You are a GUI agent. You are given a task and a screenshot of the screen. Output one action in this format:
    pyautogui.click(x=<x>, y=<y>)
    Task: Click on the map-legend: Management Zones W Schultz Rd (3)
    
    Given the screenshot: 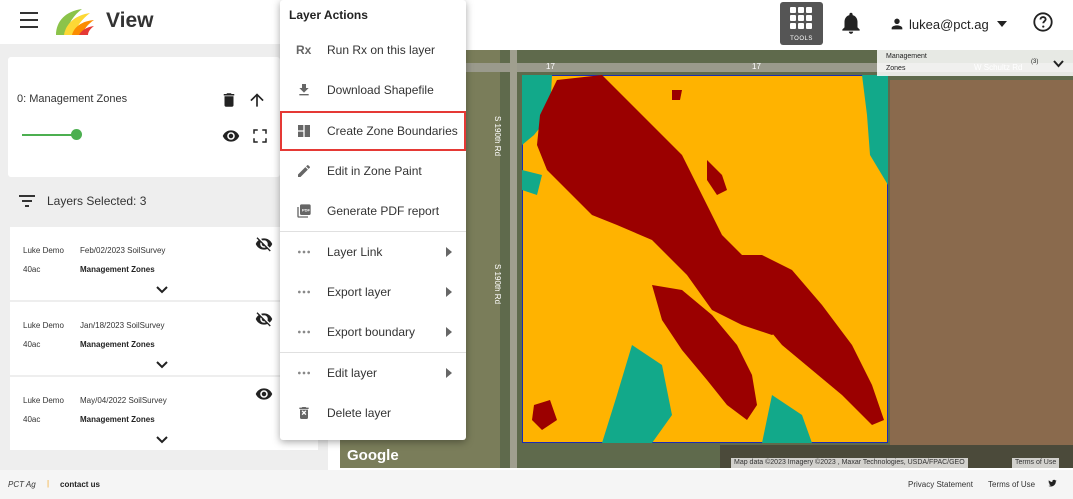 What is the action you would take?
    pyautogui.click(x=975, y=63)
    